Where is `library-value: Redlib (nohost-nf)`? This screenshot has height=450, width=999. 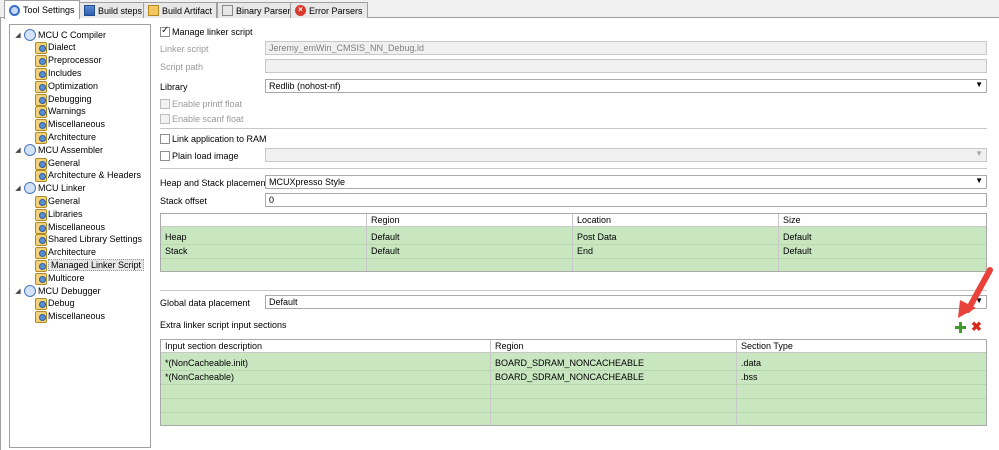
library-value: Redlib (nohost-nf) is located at coordinates (305, 86).